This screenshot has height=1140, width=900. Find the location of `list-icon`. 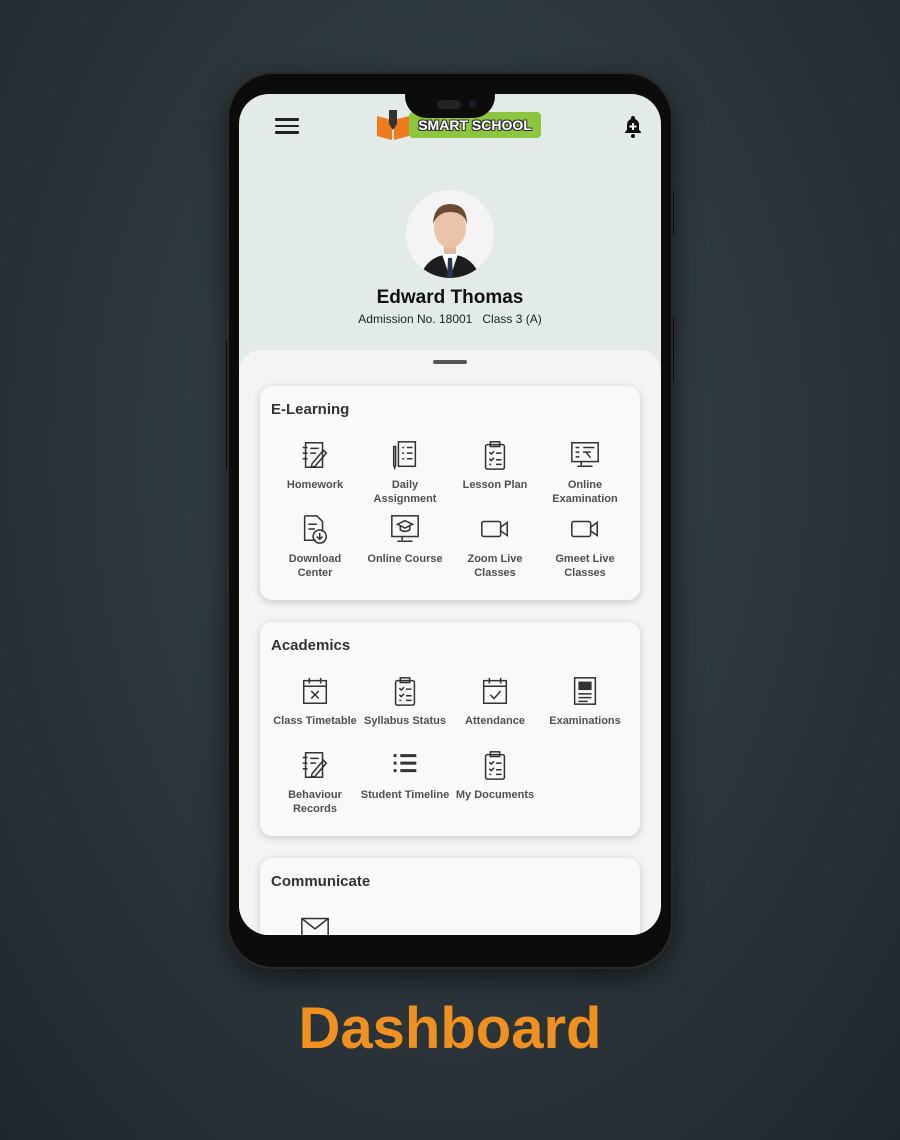

list-icon is located at coordinates (405, 763).